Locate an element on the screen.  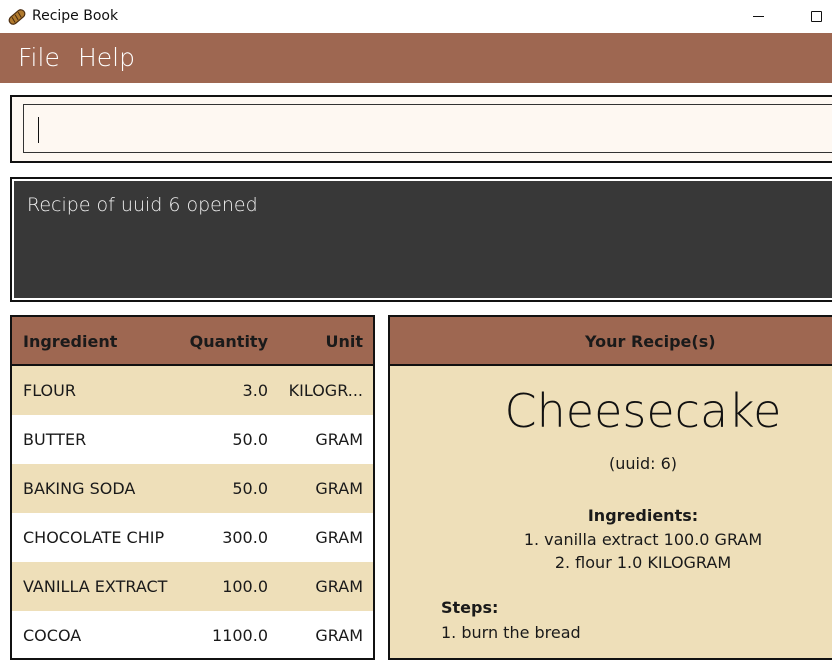
ingredient-table-header: Ingredient Quantity Unit is located at coordinates (192, 341).